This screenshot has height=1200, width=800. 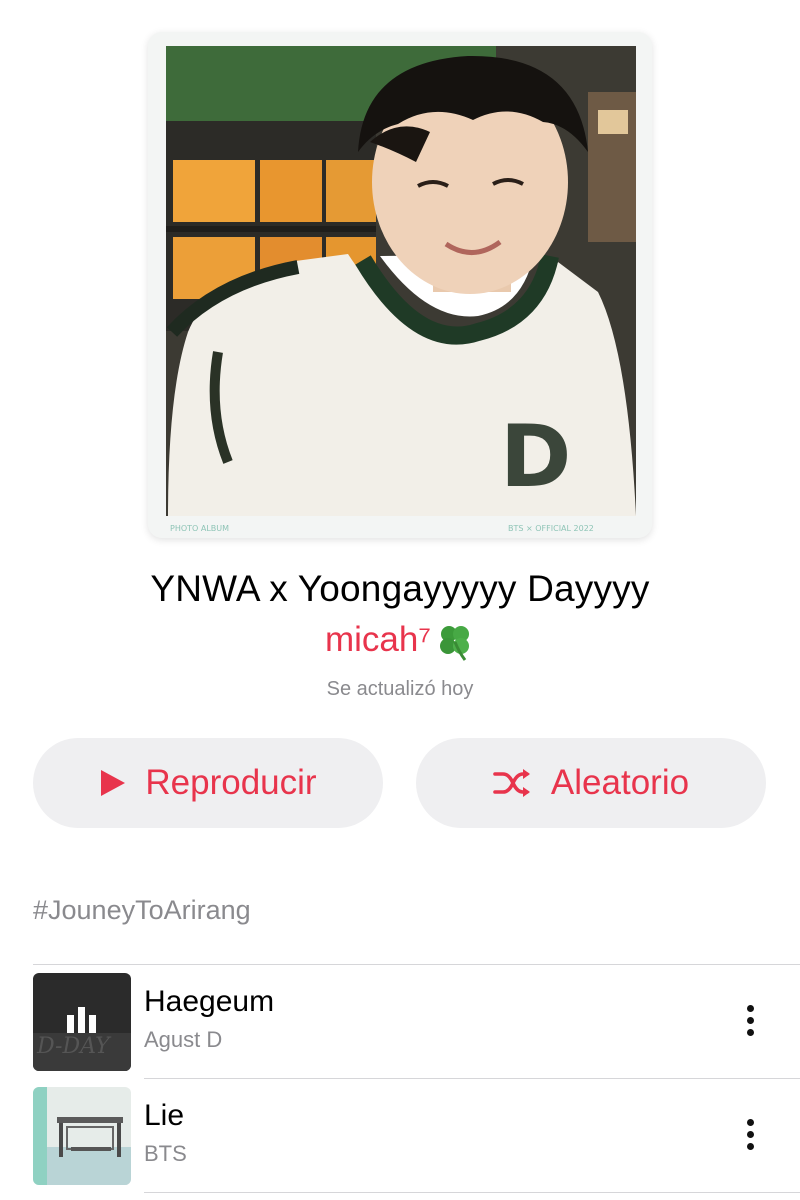 What do you see at coordinates (378, 640) in the screenshot?
I see `curator-link: micah⁷` at bounding box center [378, 640].